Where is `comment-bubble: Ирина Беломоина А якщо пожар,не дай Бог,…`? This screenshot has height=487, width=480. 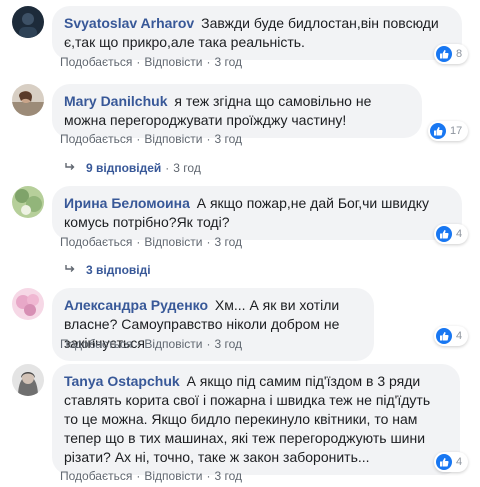
comment-bubble: Ирина Беломоина А якщо пожар,не дай Бог,… is located at coordinates (257, 213).